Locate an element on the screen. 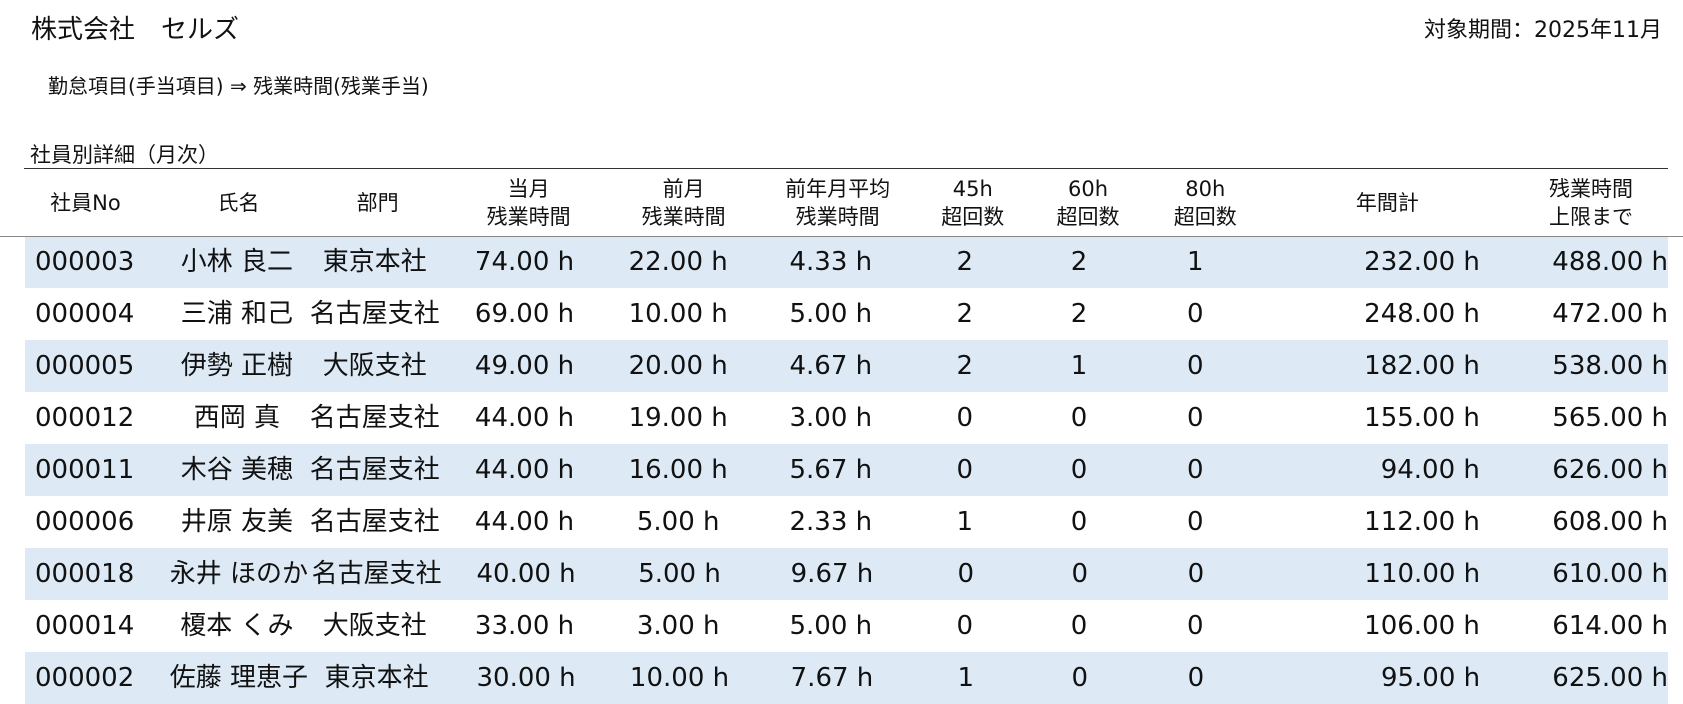 The image size is (1683, 704). cell-name: 西岡 真 is located at coordinates (237, 418).